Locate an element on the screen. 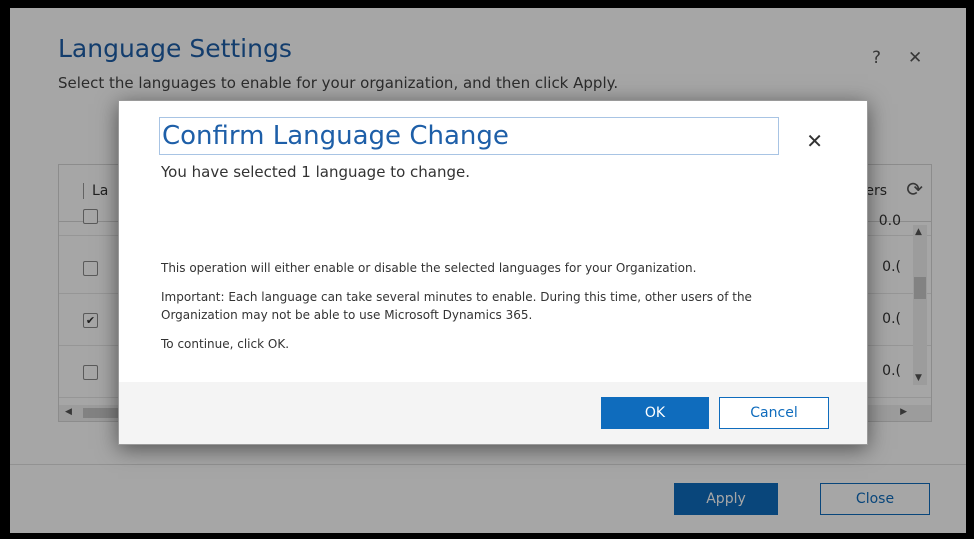 Image resolution: width=974 pixels, height=539 pixels. dialog-instruction: To continue, click OK. is located at coordinates (225, 344).